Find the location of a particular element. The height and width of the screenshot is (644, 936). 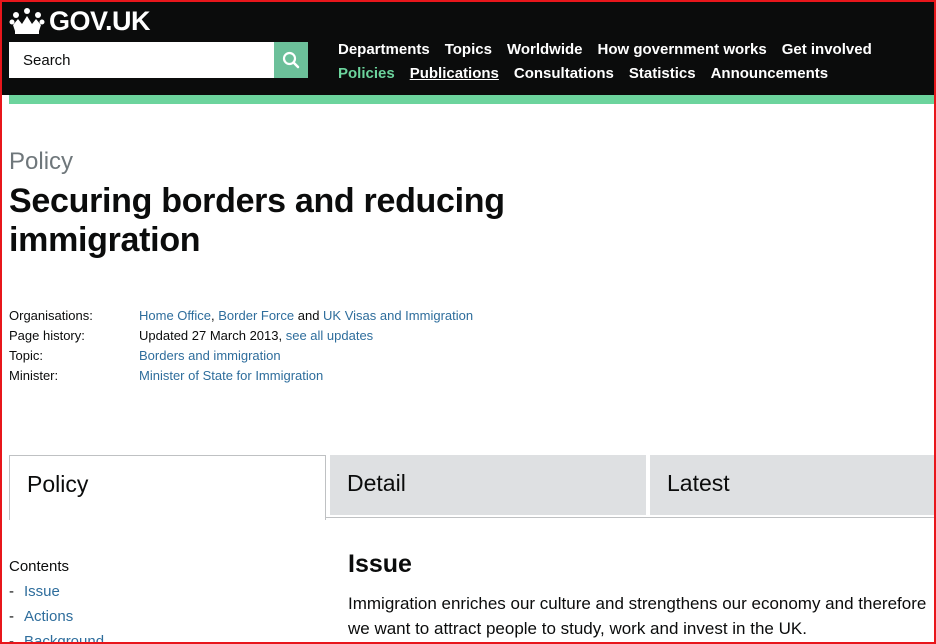

contents-link-actions: Actions is located at coordinates (48, 616).